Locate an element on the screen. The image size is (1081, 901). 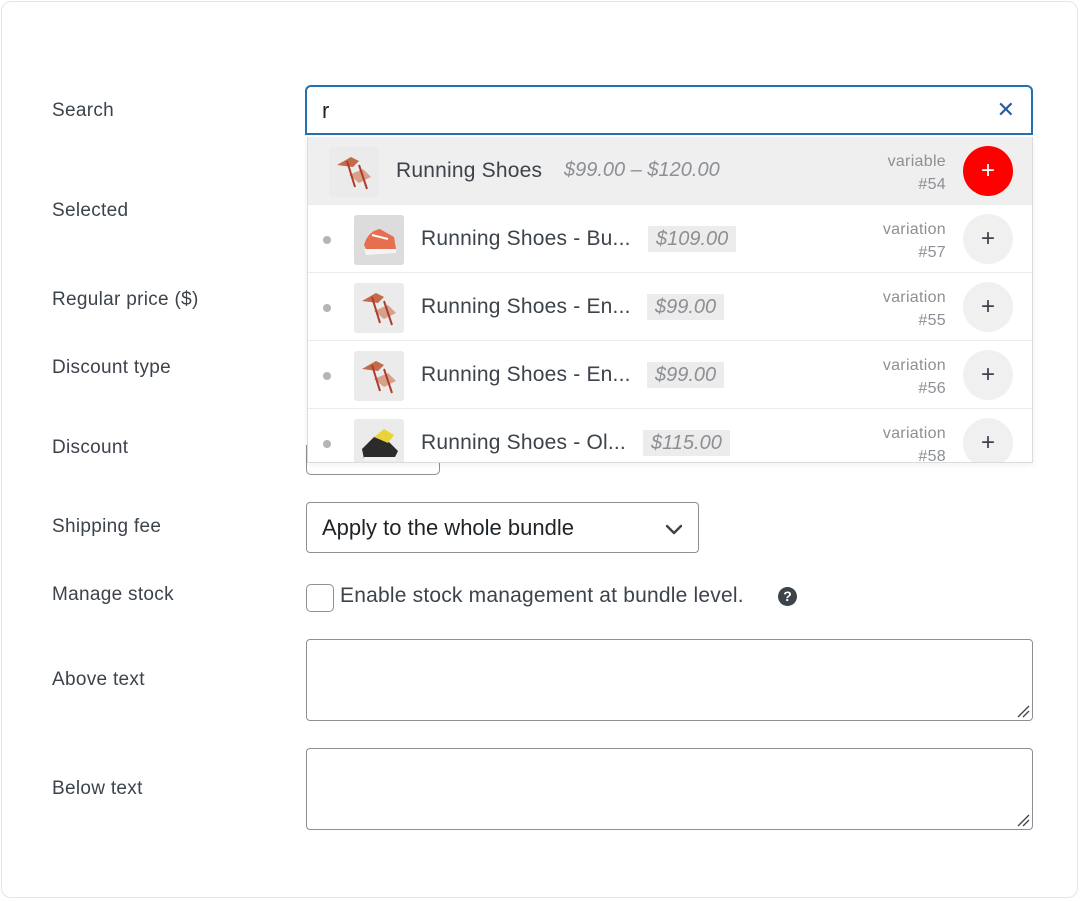
result-type-id: variation #56 is located at coordinates (914, 377).